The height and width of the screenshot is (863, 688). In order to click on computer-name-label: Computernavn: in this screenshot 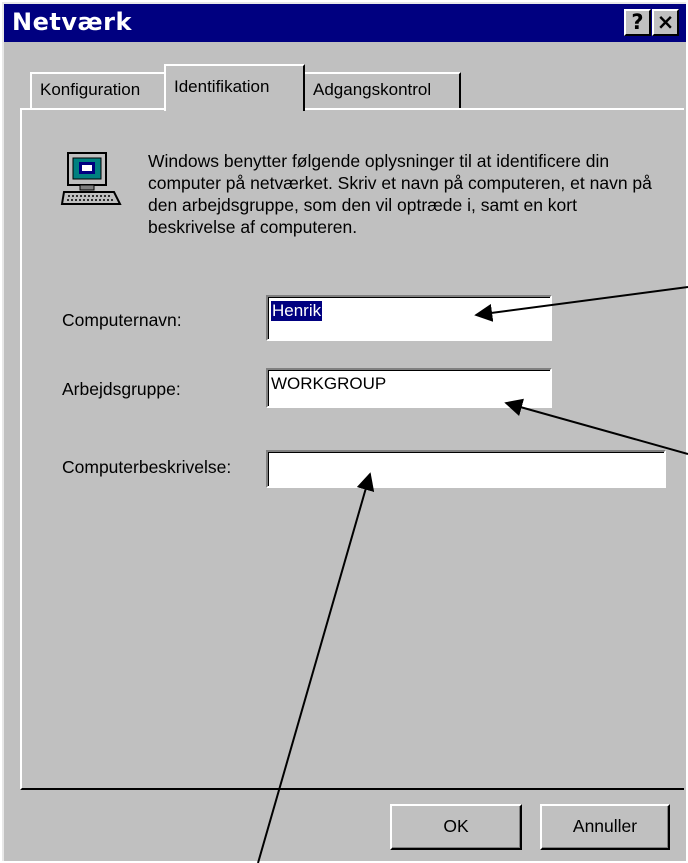, I will do `click(122, 320)`.